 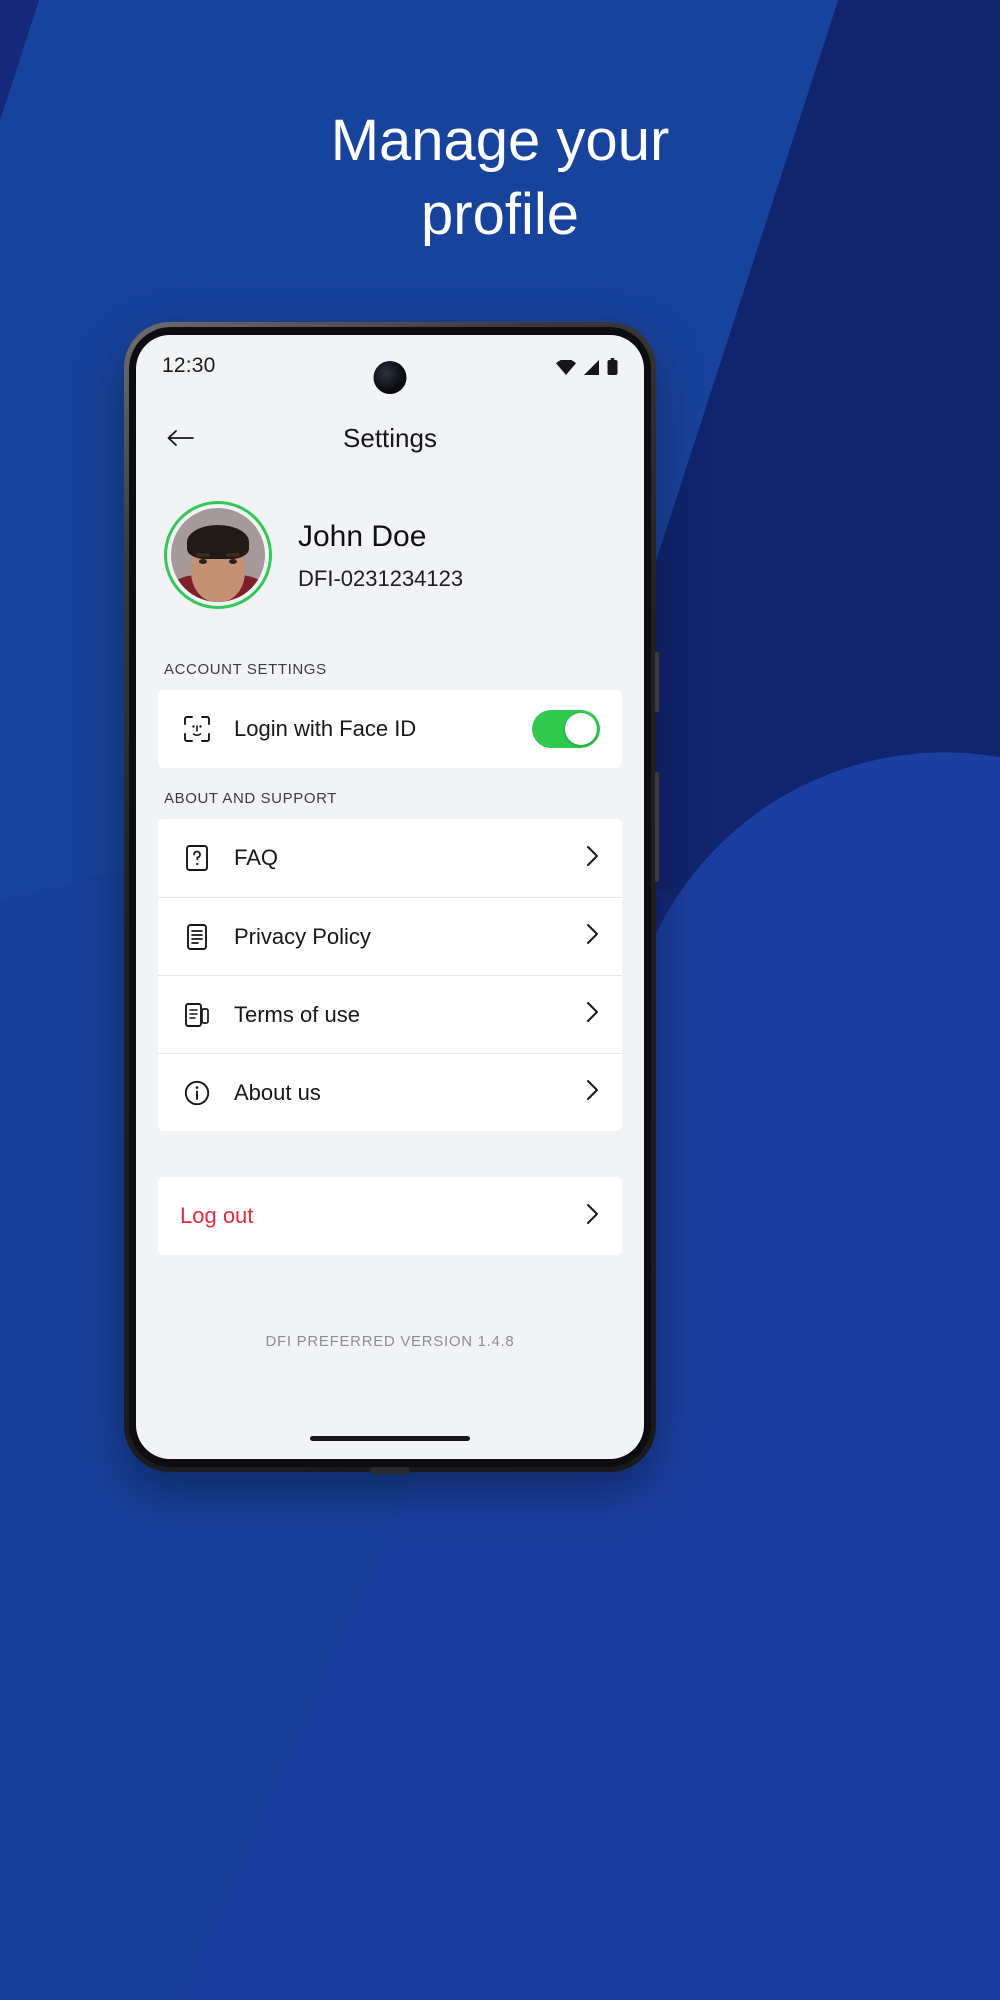 I want to click on cellular-signal-icon, so click(x=591, y=367).